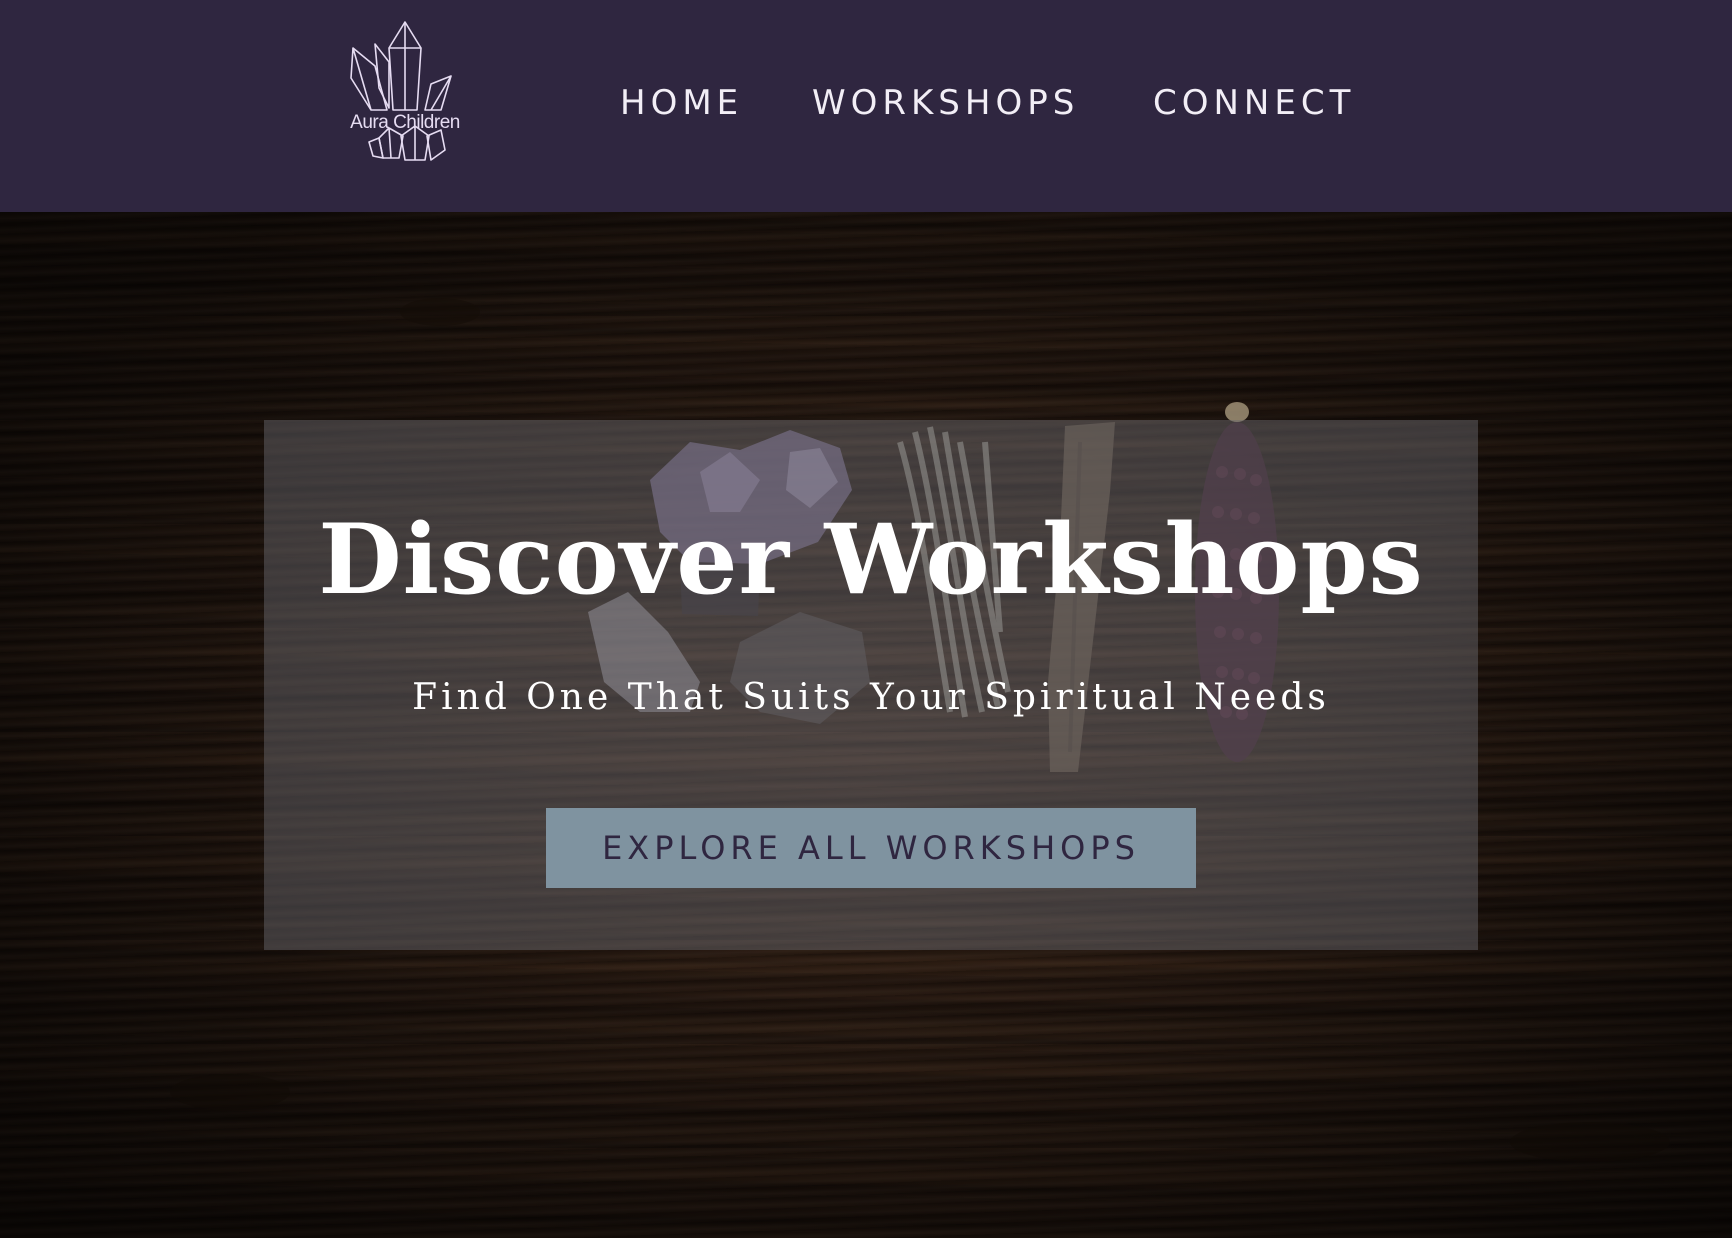  Describe the element at coordinates (871, 697) in the screenshot. I see `hero-subtitle: Find One That Suits Your Spiritual Needs` at that location.